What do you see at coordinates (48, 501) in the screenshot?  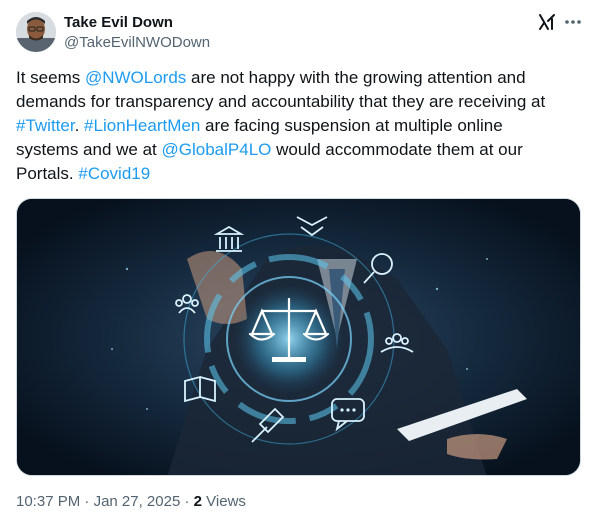 I see `timestamp-time: 10:37 PM` at bounding box center [48, 501].